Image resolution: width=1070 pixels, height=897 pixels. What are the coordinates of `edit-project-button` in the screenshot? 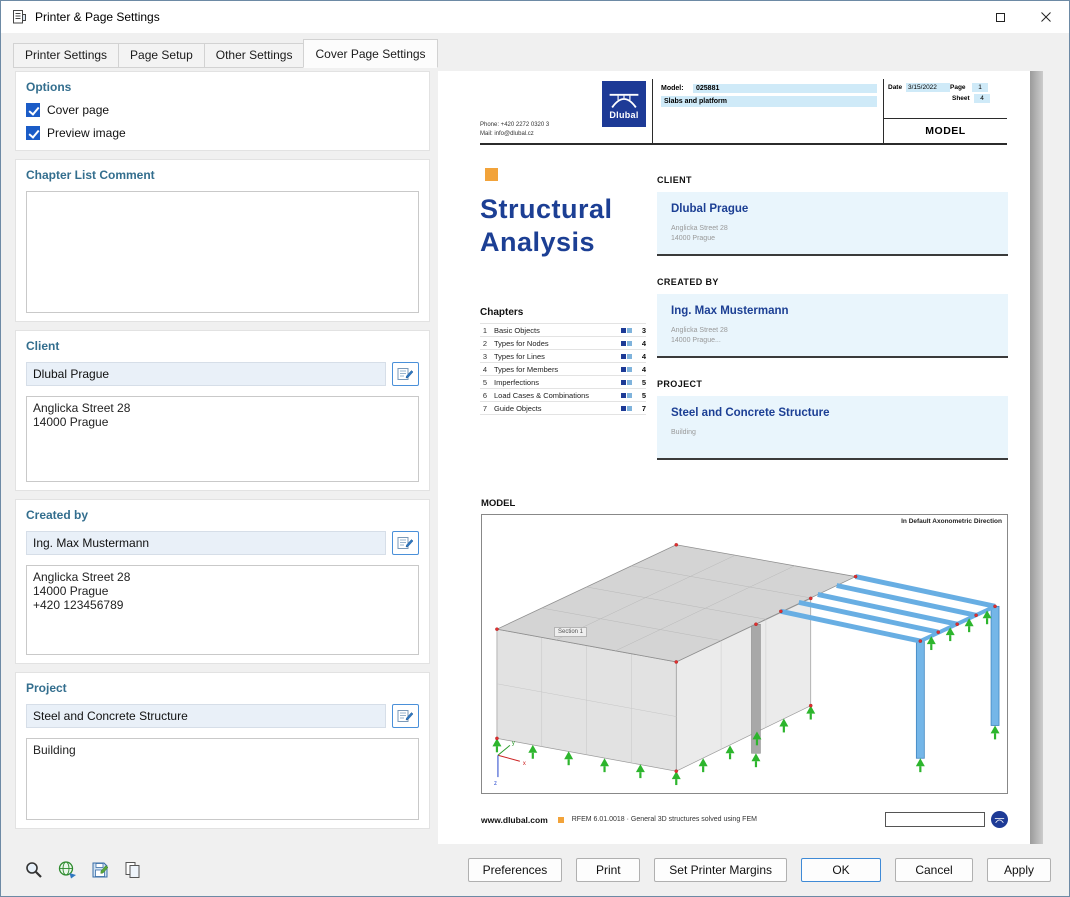 It's located at (405, 716).